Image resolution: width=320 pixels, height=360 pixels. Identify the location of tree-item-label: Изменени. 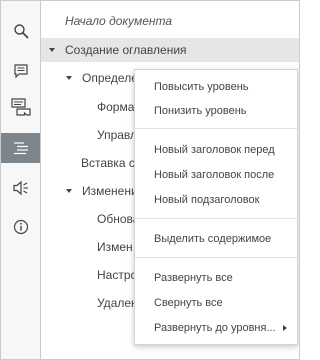
(110, 191).